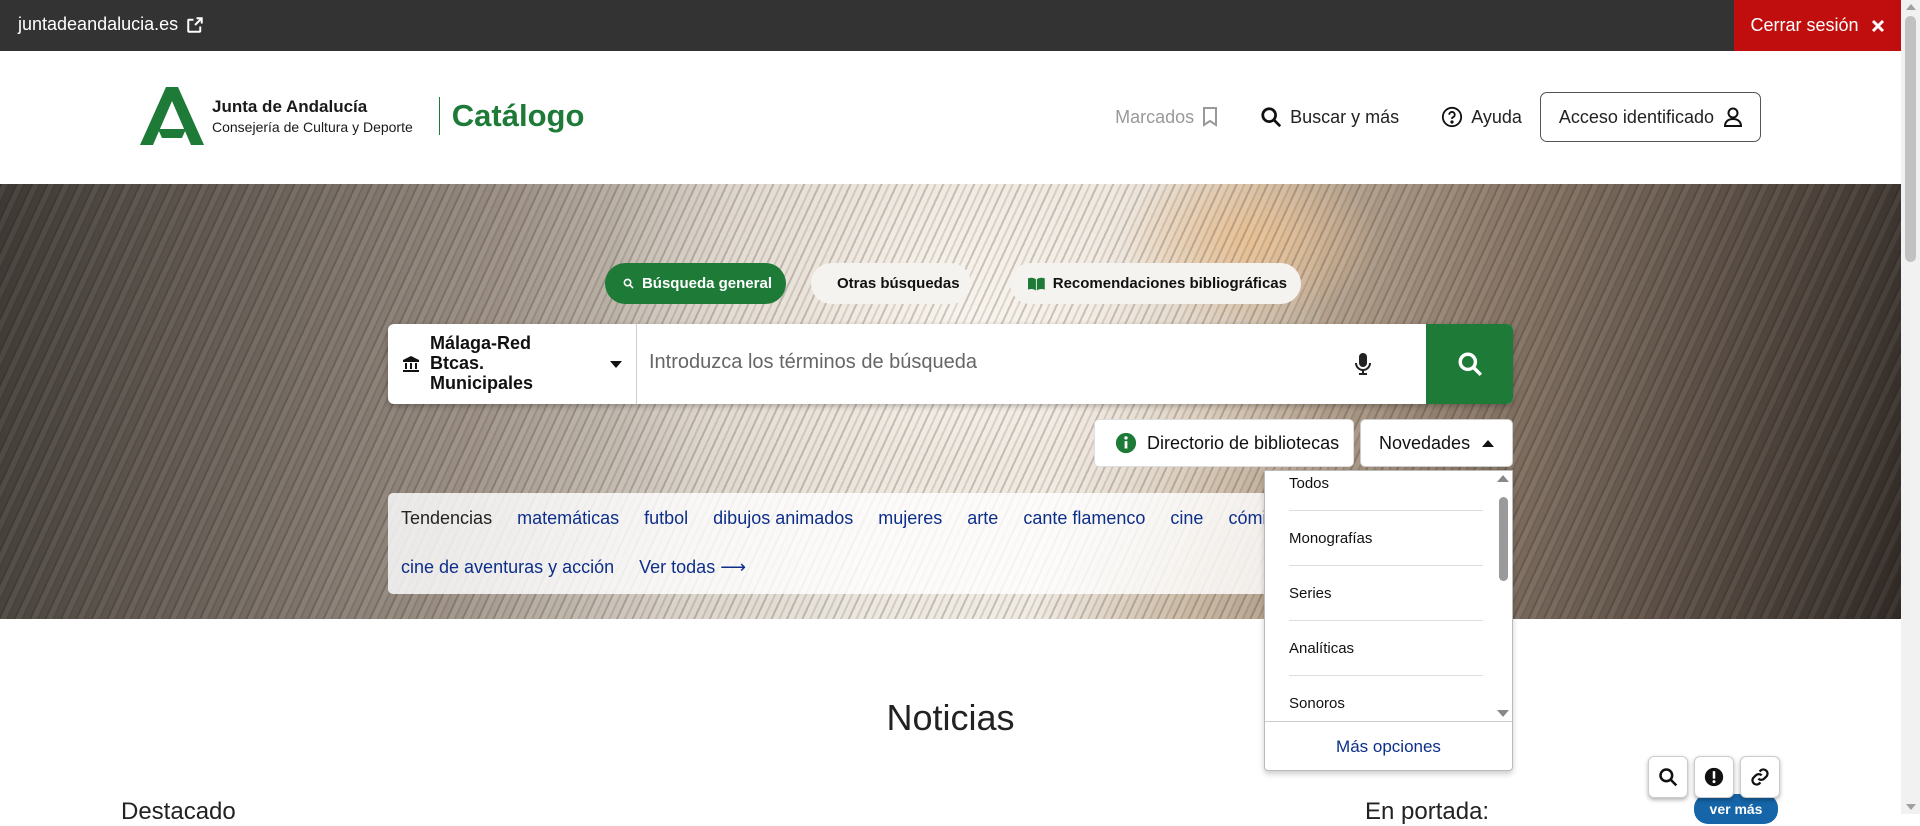 Image resolution: width=1920 pixels, height=826 pixels. What do you see at coordinates (1804, 25) in the screenshot?
I see `logout-label: Cerrar sesión` at bounding box center [1804, 25].